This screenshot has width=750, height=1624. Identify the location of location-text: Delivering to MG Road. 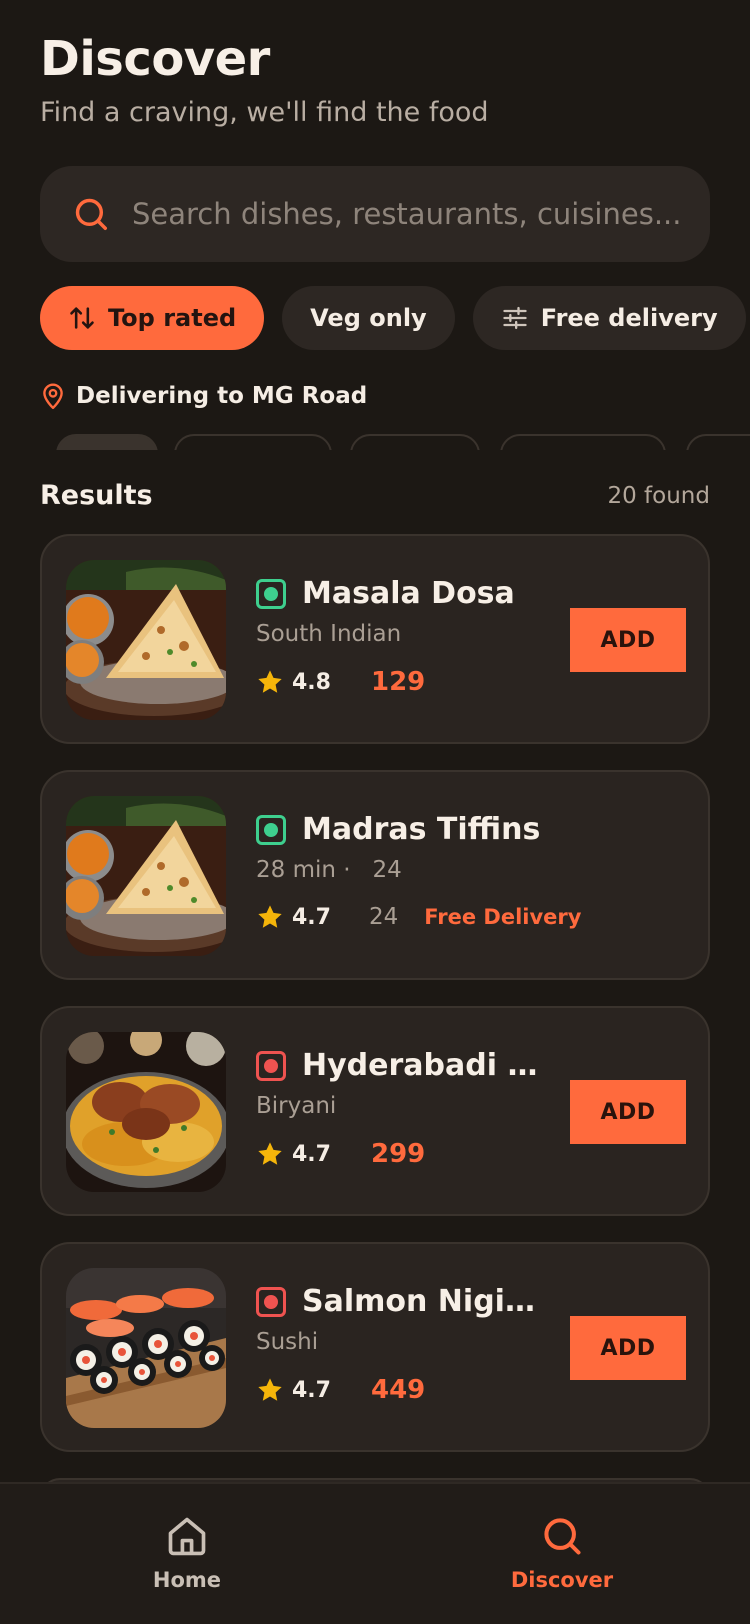
(222, 396).